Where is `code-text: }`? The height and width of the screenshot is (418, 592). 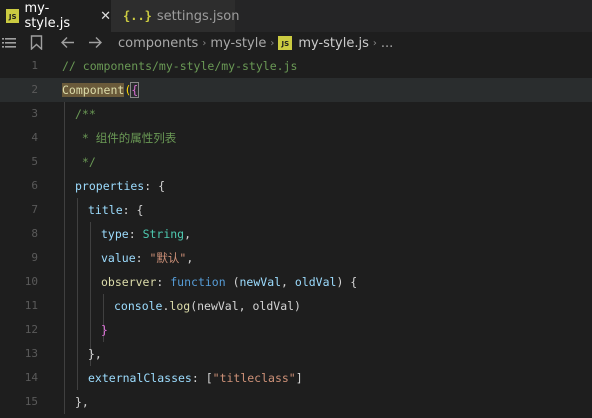
code-text: } is located at coordinates (104, 330).